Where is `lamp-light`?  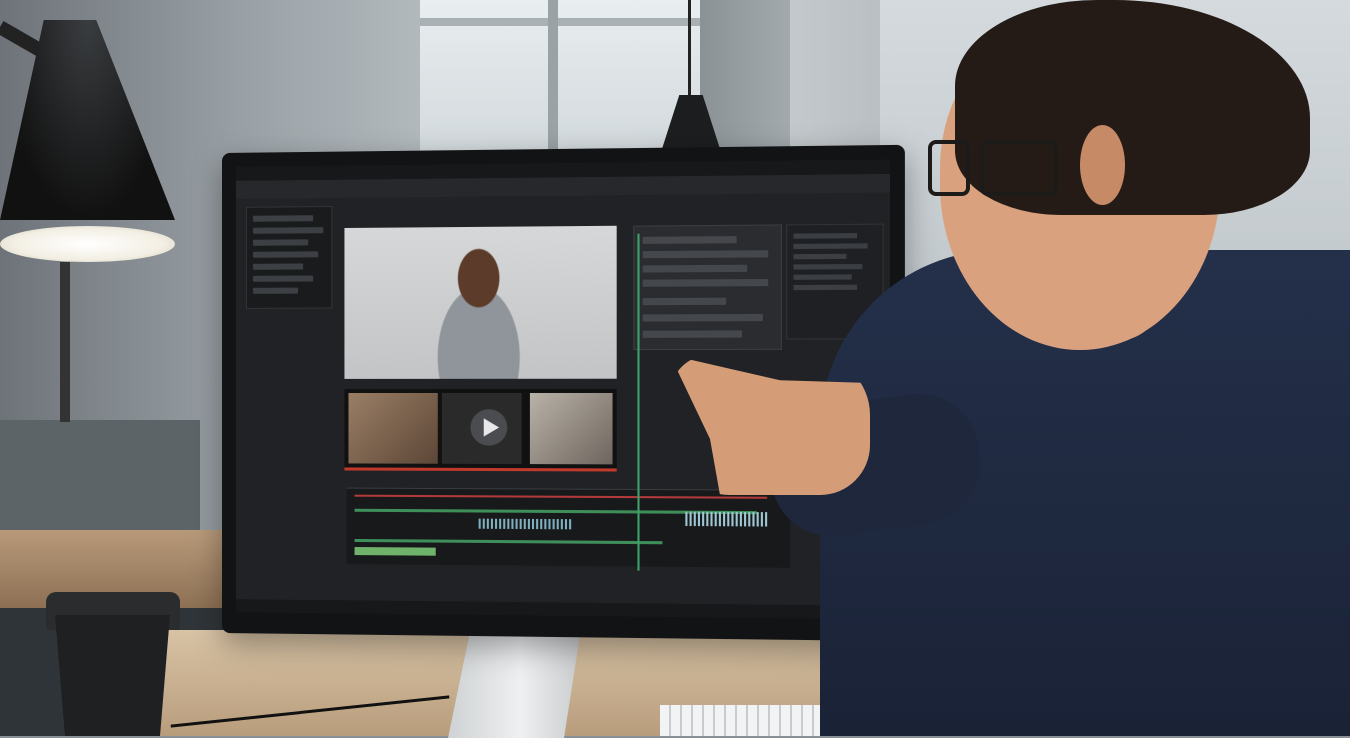
lamp-light is located at coordinates (87, 244).